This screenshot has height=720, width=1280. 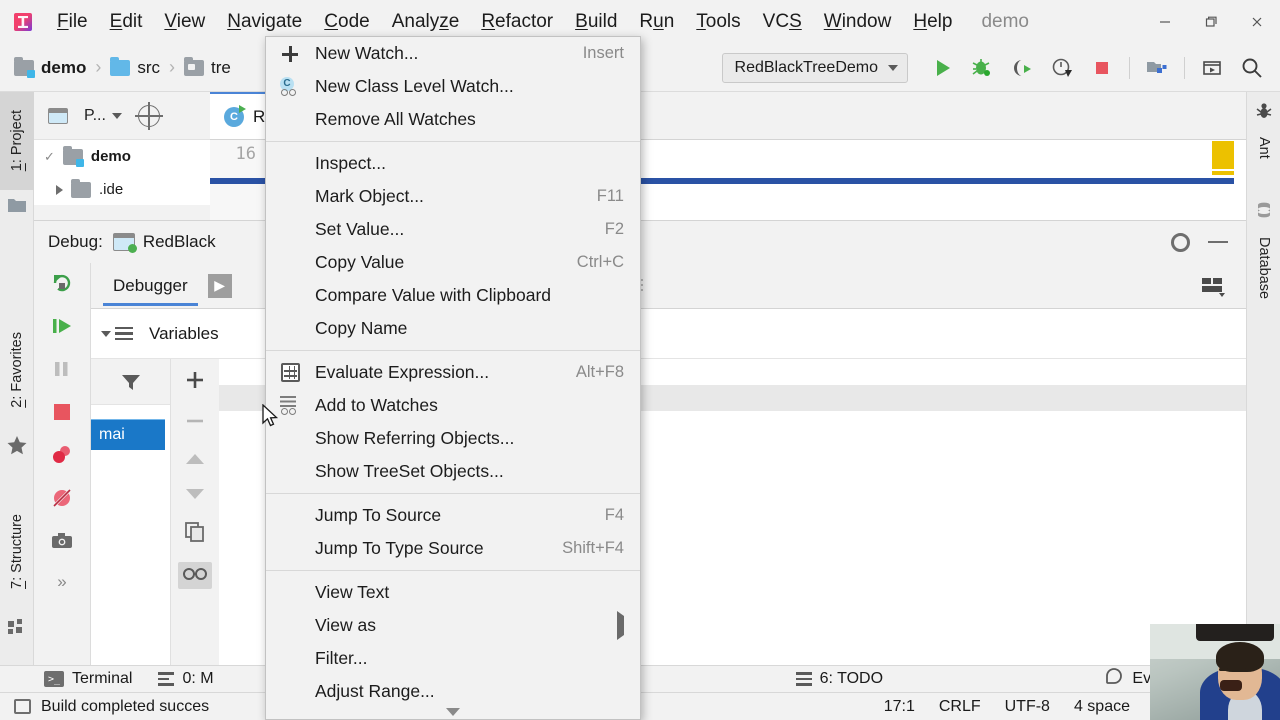 I want to click on more-icon: », so click(x=61, y=582).